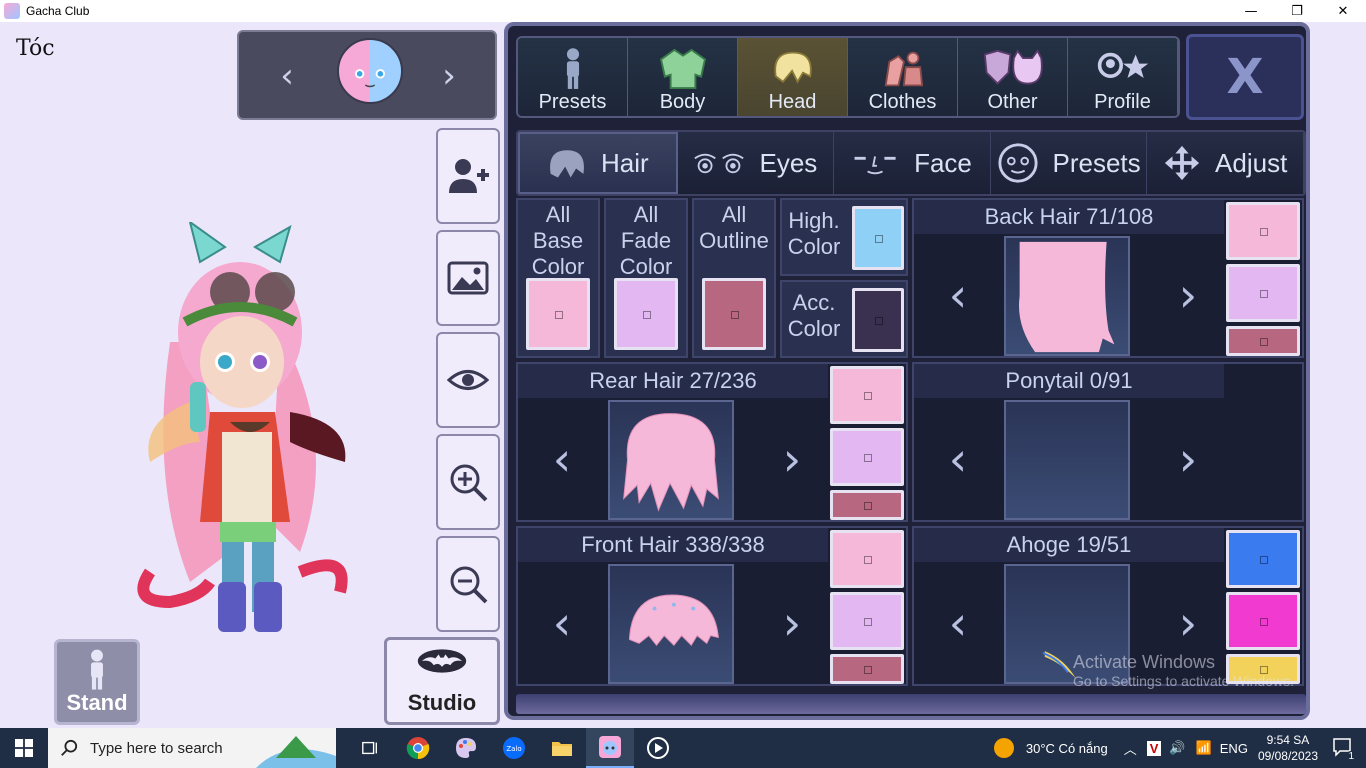 This screenshot has width=1366, height=768. I want to click on subtab-label: Presets, so click(1096, 162).